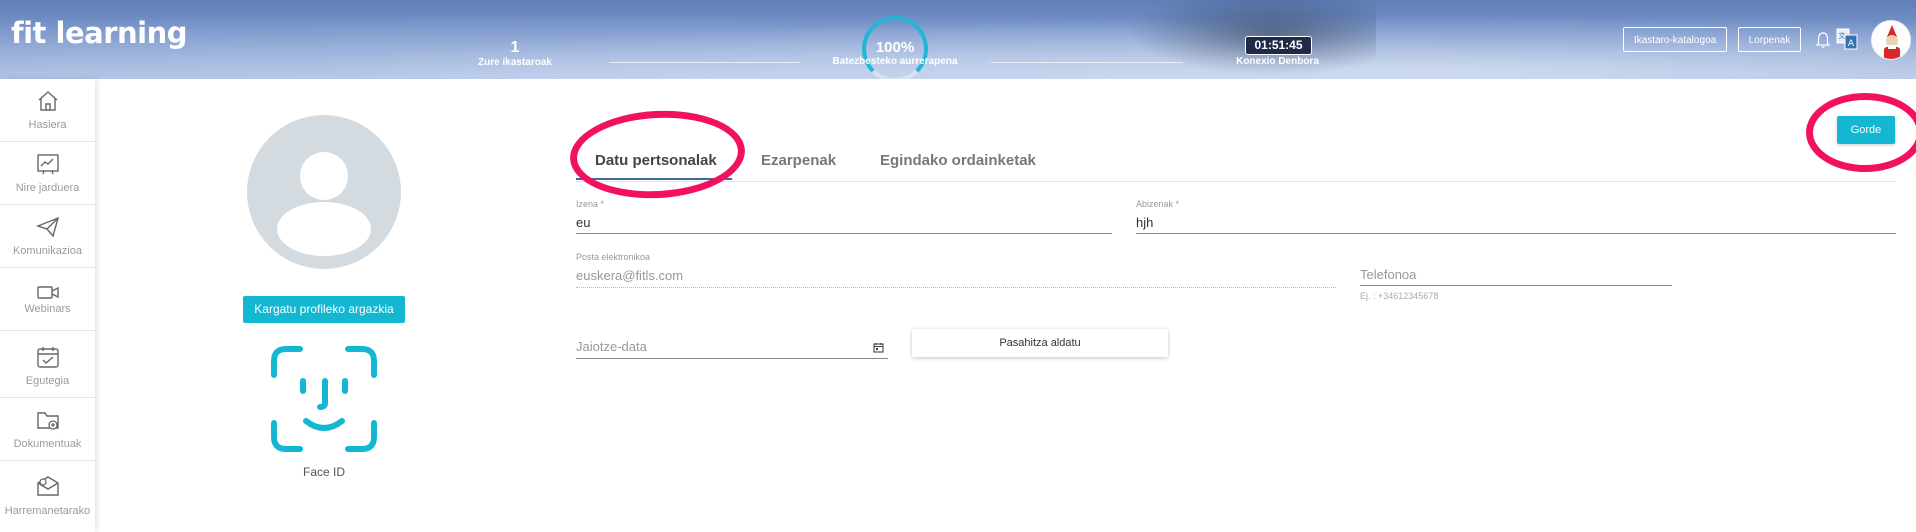 This screenshot has width=1916, height=532. Describe the element at coordinates (1861, 132) in the screenshot. I see `highlight-circle-save` at that location.